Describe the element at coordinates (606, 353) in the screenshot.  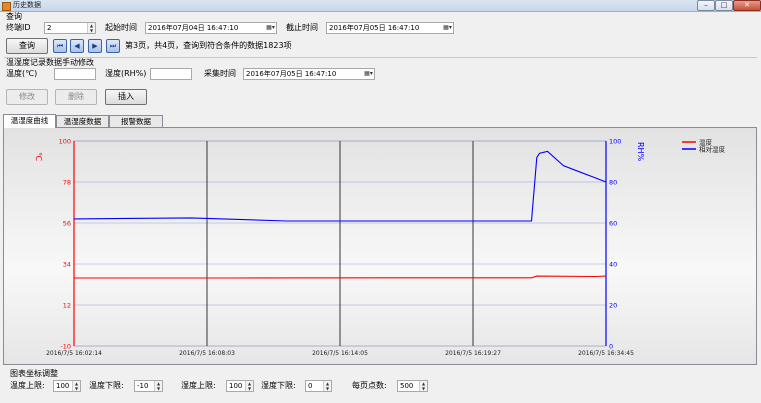
I see `x-tick-label: 2016/7/5 16:34:45` at that location.